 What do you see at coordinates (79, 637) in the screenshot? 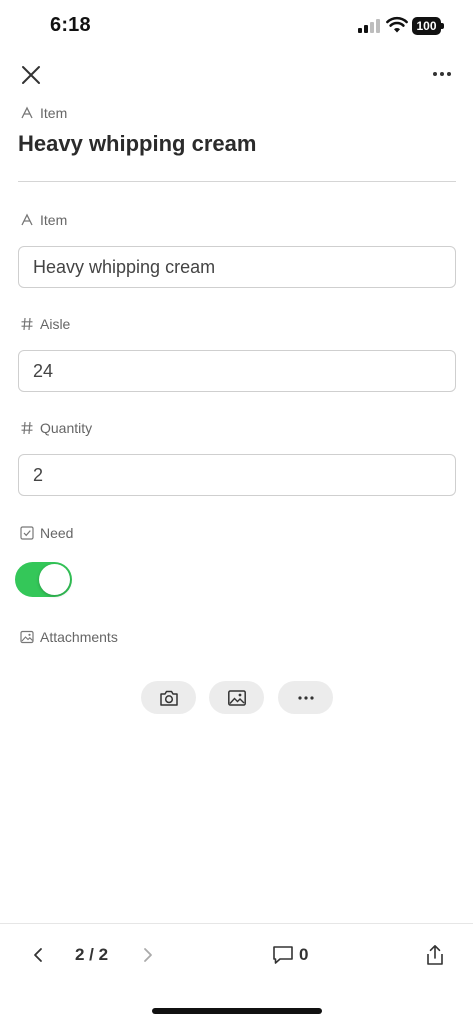
I see `attachments-field-label-text: Attachments` at bounding box center [79, 637].